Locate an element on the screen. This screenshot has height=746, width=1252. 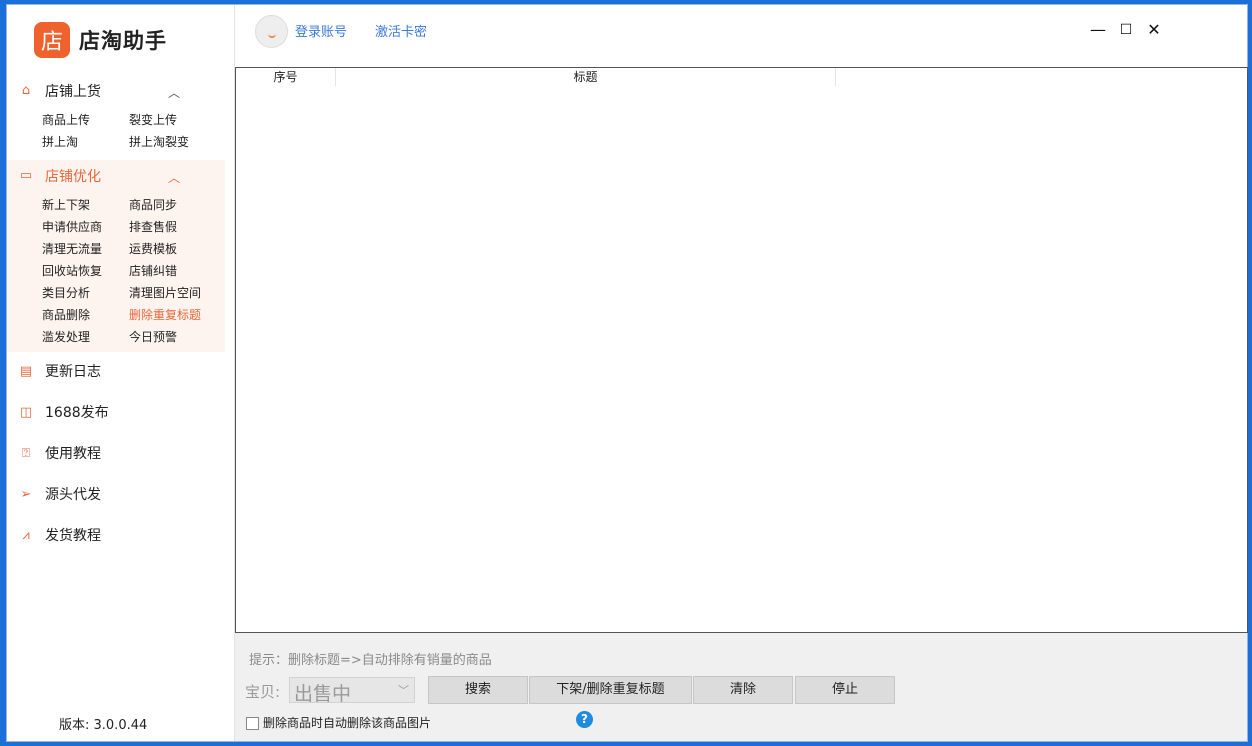
menu-item-product-sync: 商品同步 is located at coordinates (179, 205).